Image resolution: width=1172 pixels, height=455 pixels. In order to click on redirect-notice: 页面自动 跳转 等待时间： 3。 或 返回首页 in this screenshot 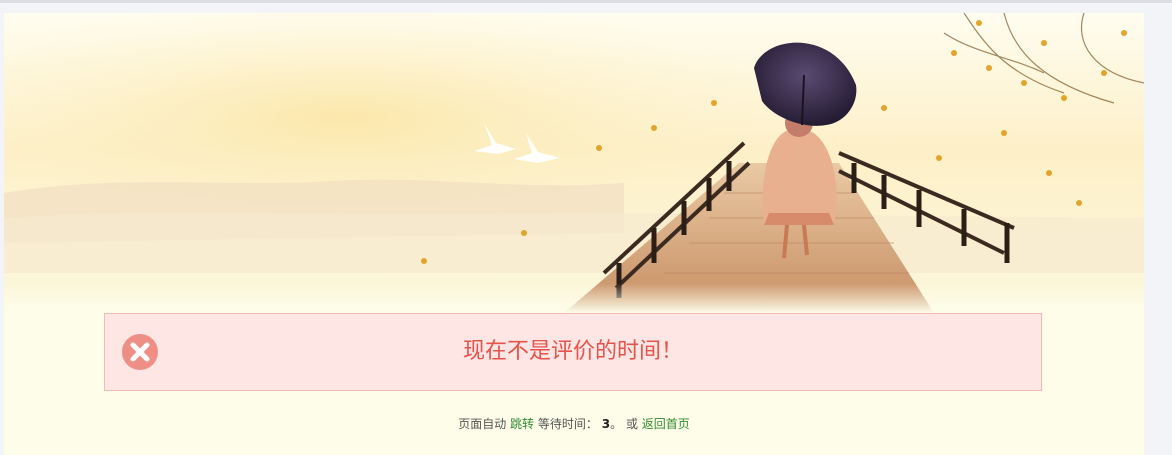, I will do `click(574, 423)`.